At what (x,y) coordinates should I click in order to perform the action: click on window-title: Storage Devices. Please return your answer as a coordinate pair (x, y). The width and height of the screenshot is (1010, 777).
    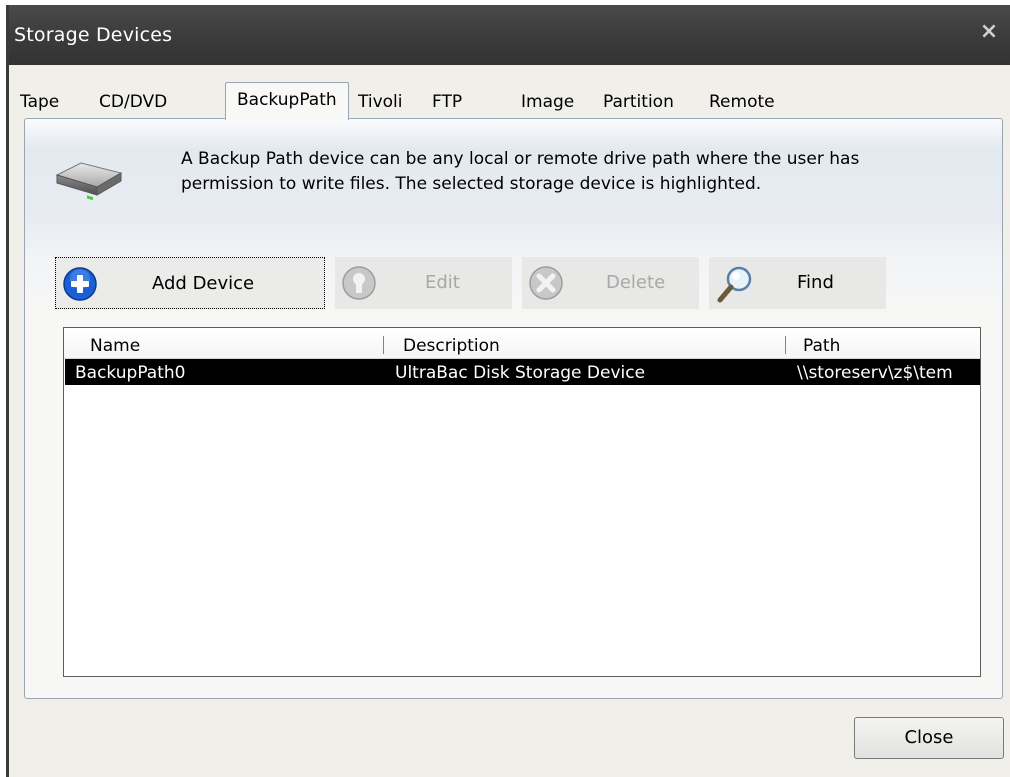
    Looking at the image, I should click on (93, 35).